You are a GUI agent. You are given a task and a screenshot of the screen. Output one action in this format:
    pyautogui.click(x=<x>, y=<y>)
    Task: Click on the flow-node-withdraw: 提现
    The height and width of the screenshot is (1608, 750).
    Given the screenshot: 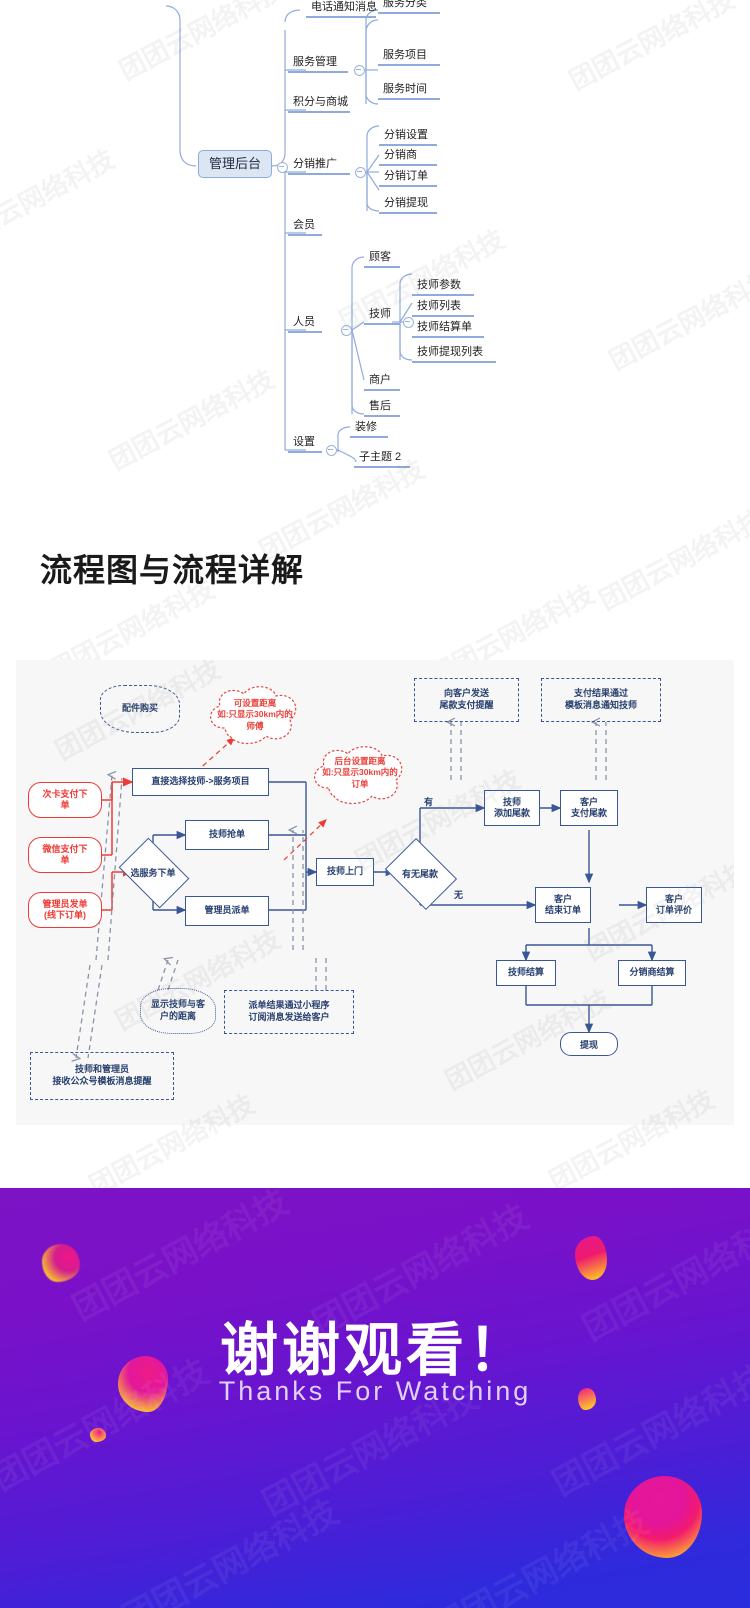 What is the action you would take?
    pyautogui.click(x=589, y=1044)
    